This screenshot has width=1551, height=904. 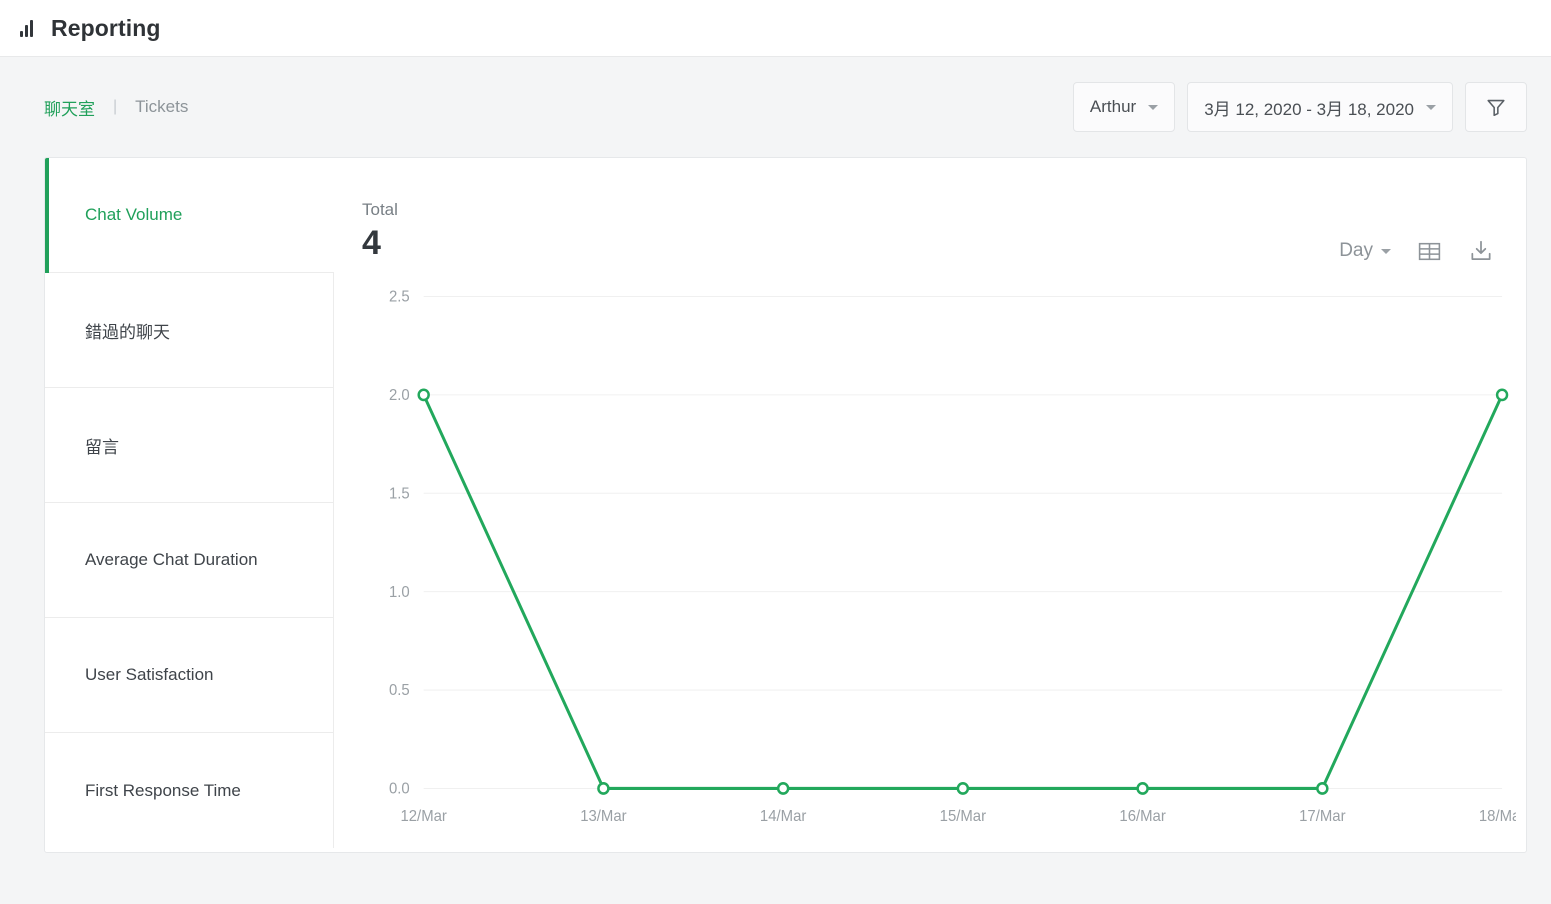 What do you see at coordinates (1356, 250) in the screenshot?
I see `granularity-label: Day` at bounding box center [1356, 250].